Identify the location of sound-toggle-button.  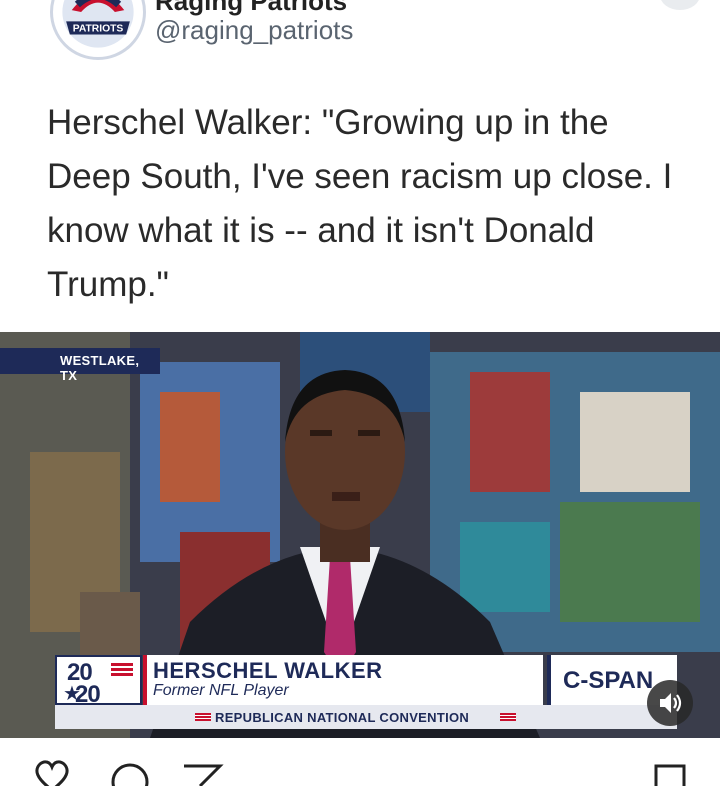
(670, 703).